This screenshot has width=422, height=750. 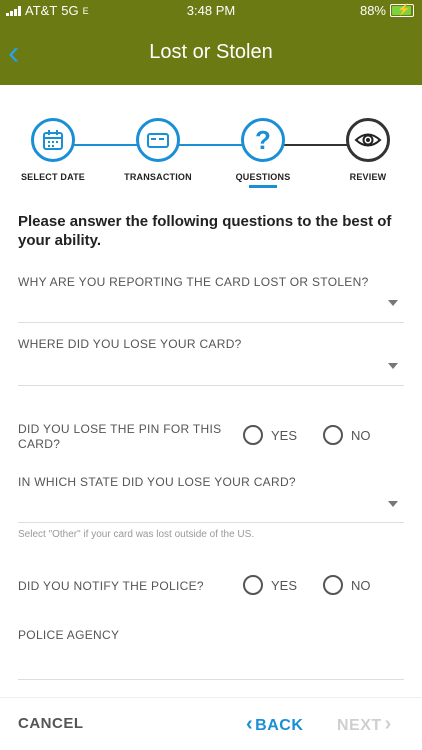 What do you see at coordinates (211, 679) in the screenshot?
I see `police-agency-input` at bounding box center [211, 679].